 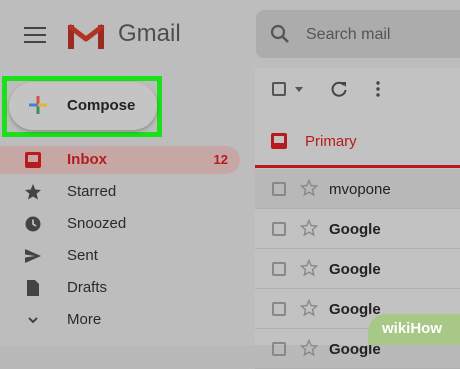 What do you see at coordinates (33, 224) in the screenshot?
I see `clock-icon` at bounding box center [33, 224].